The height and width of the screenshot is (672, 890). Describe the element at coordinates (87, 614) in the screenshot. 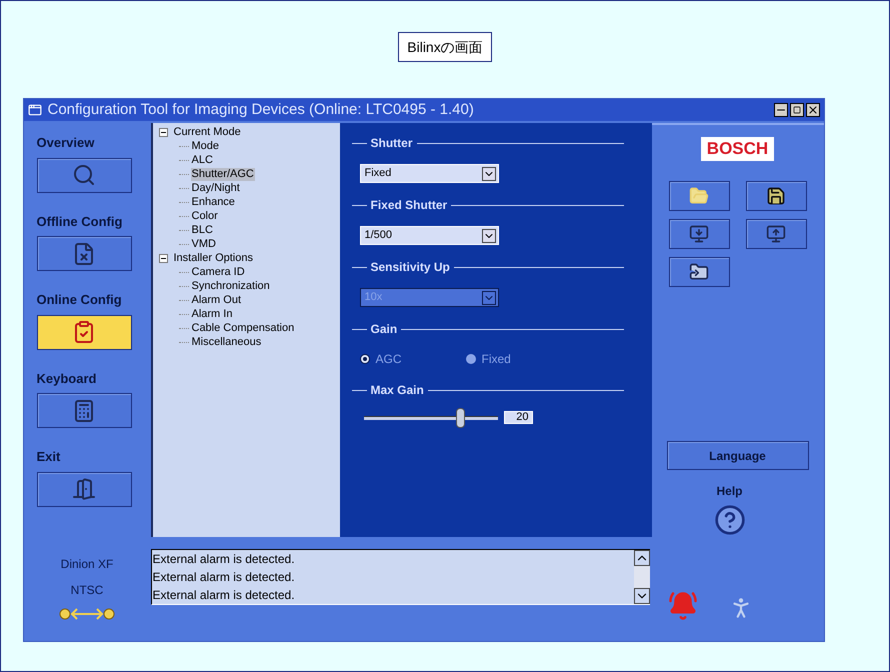

I see `connection-icon` at that location.